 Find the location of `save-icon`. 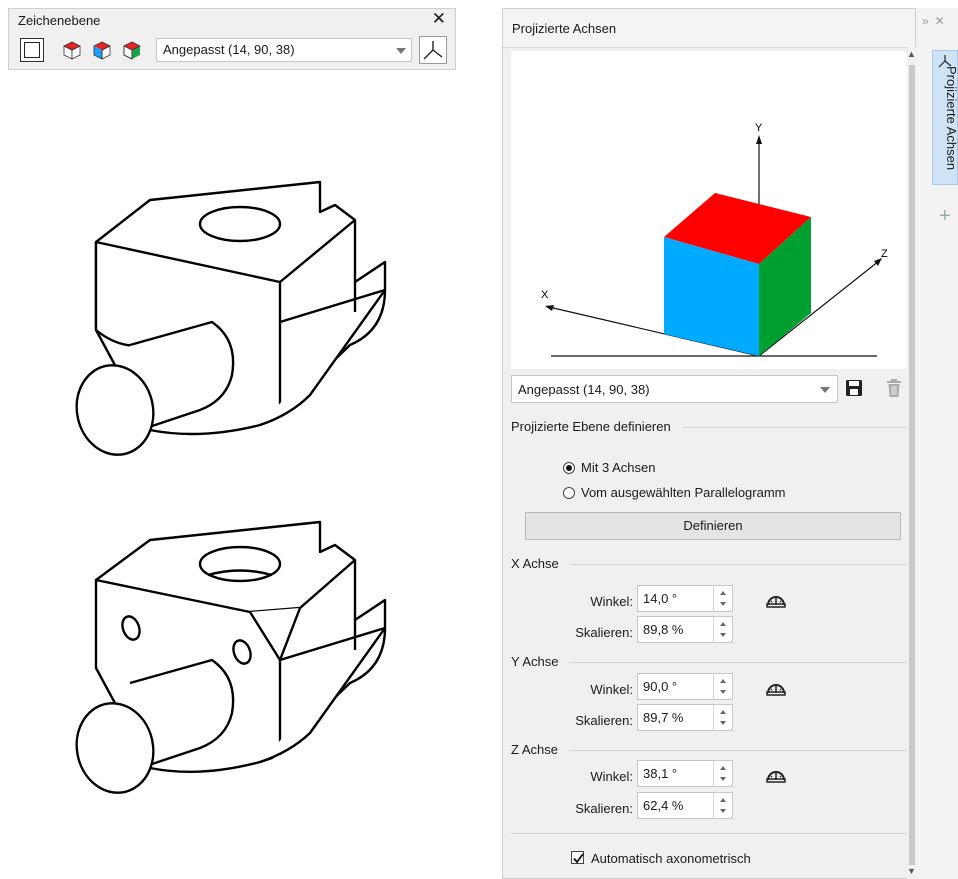

save-icon is located at coordinates (854, 388).